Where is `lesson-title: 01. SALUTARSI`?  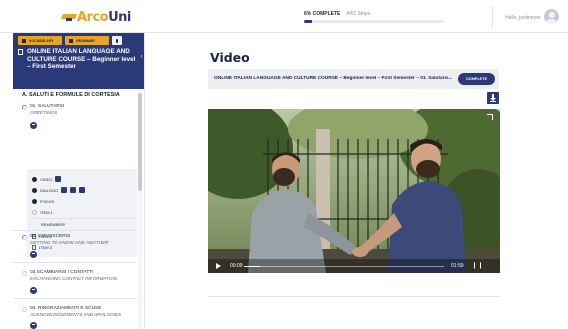 lesson-title: 01. SALUTARSI is located at coordinates (47, 106).